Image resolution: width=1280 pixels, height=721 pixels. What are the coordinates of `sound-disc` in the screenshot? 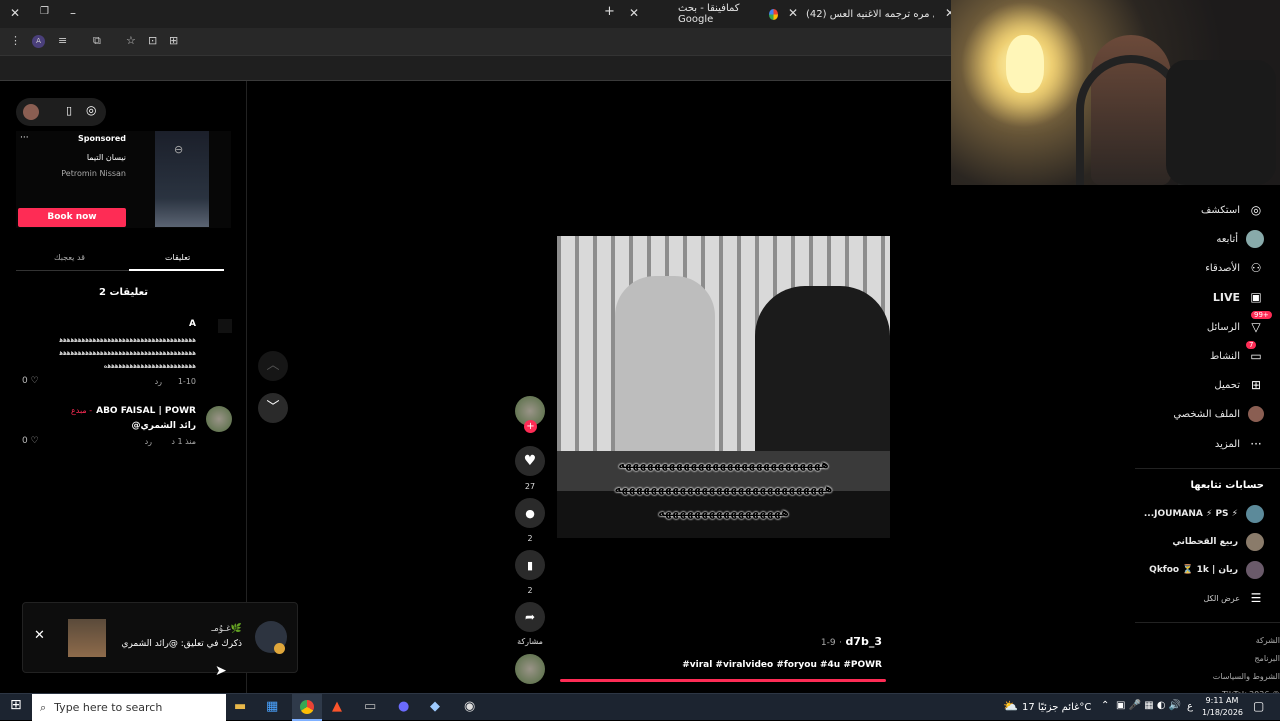 It's located at (530, 669).